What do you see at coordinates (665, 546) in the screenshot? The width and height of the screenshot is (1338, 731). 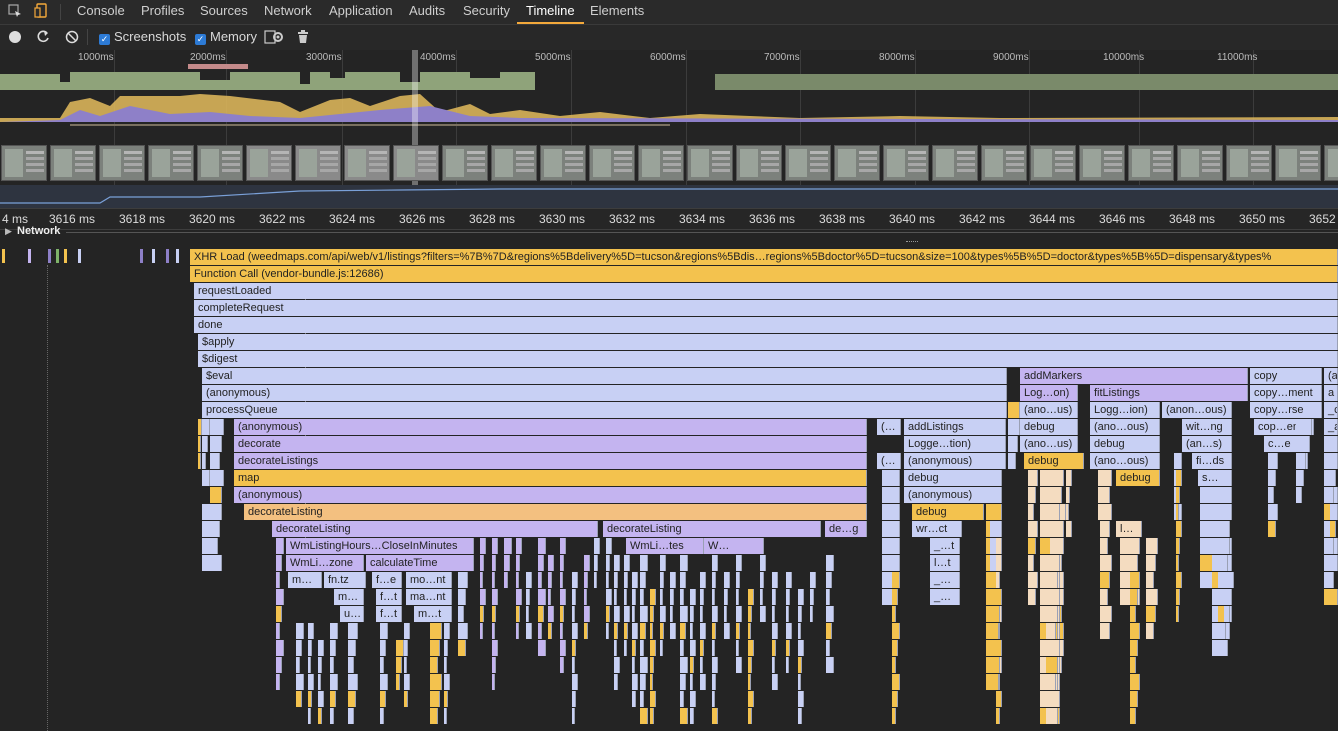 I see `flame-block: WmLi…tes` at bounding box center [665, 546].